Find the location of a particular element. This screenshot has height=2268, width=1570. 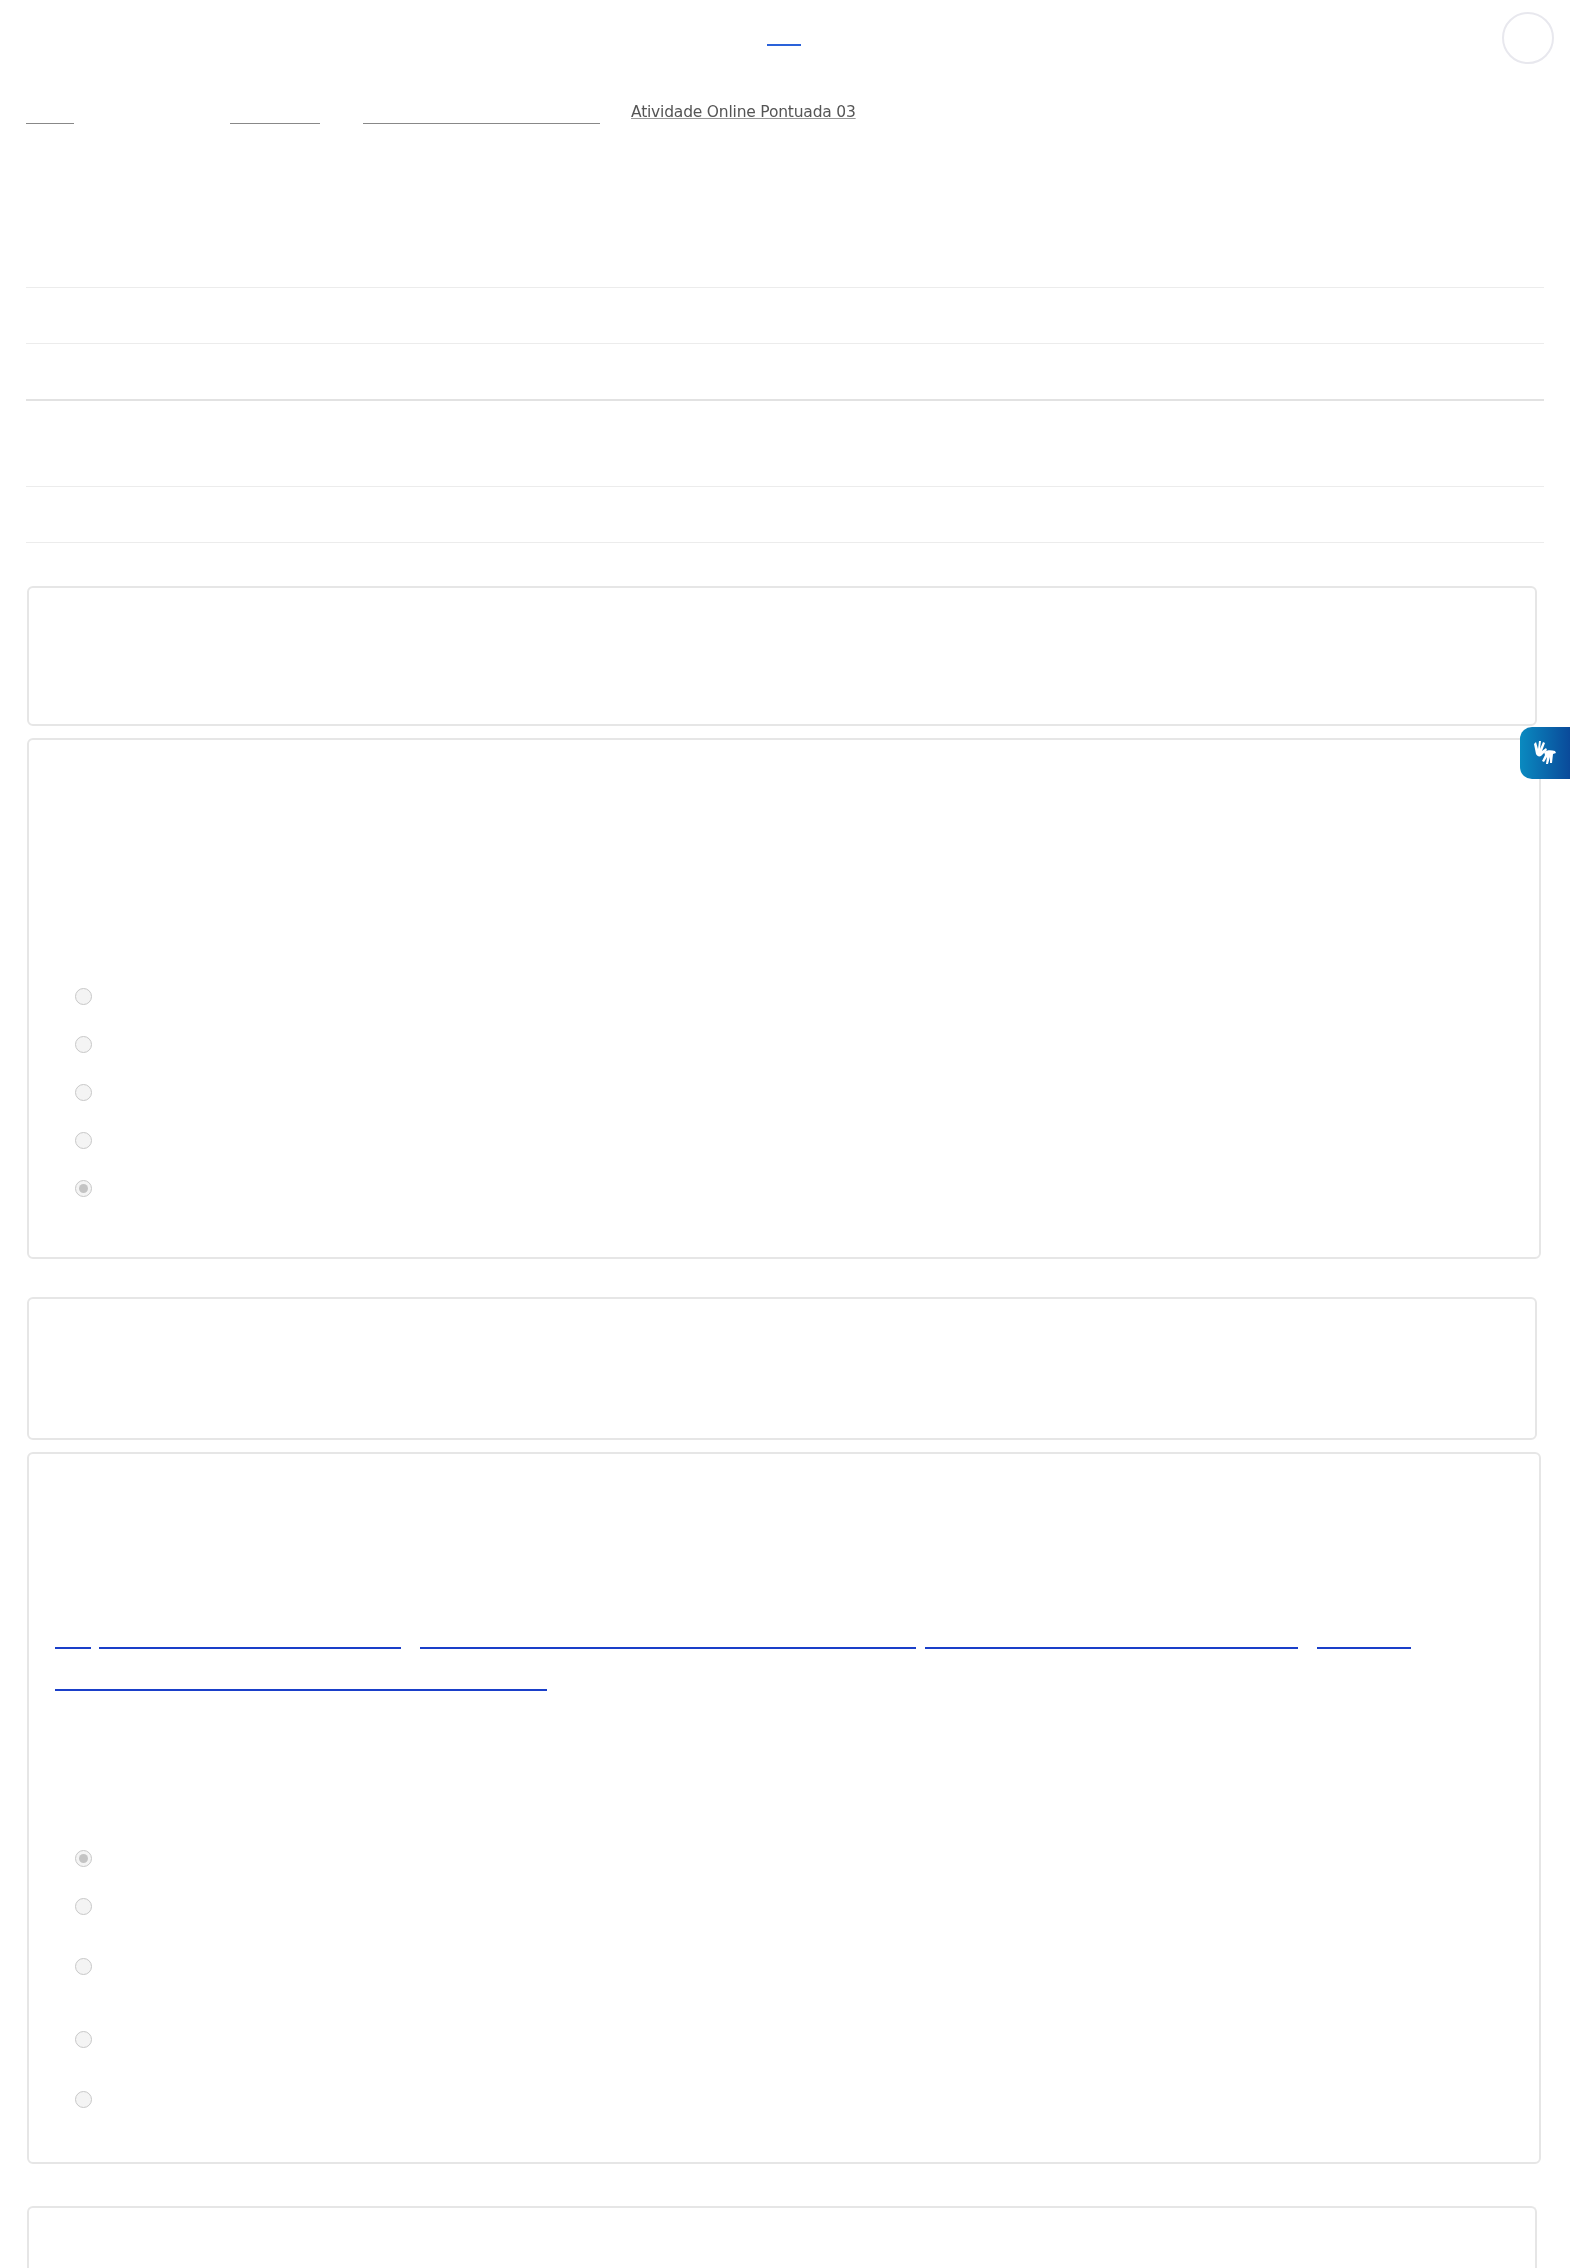

sign-language-button is located at coordinates (1545, 753).